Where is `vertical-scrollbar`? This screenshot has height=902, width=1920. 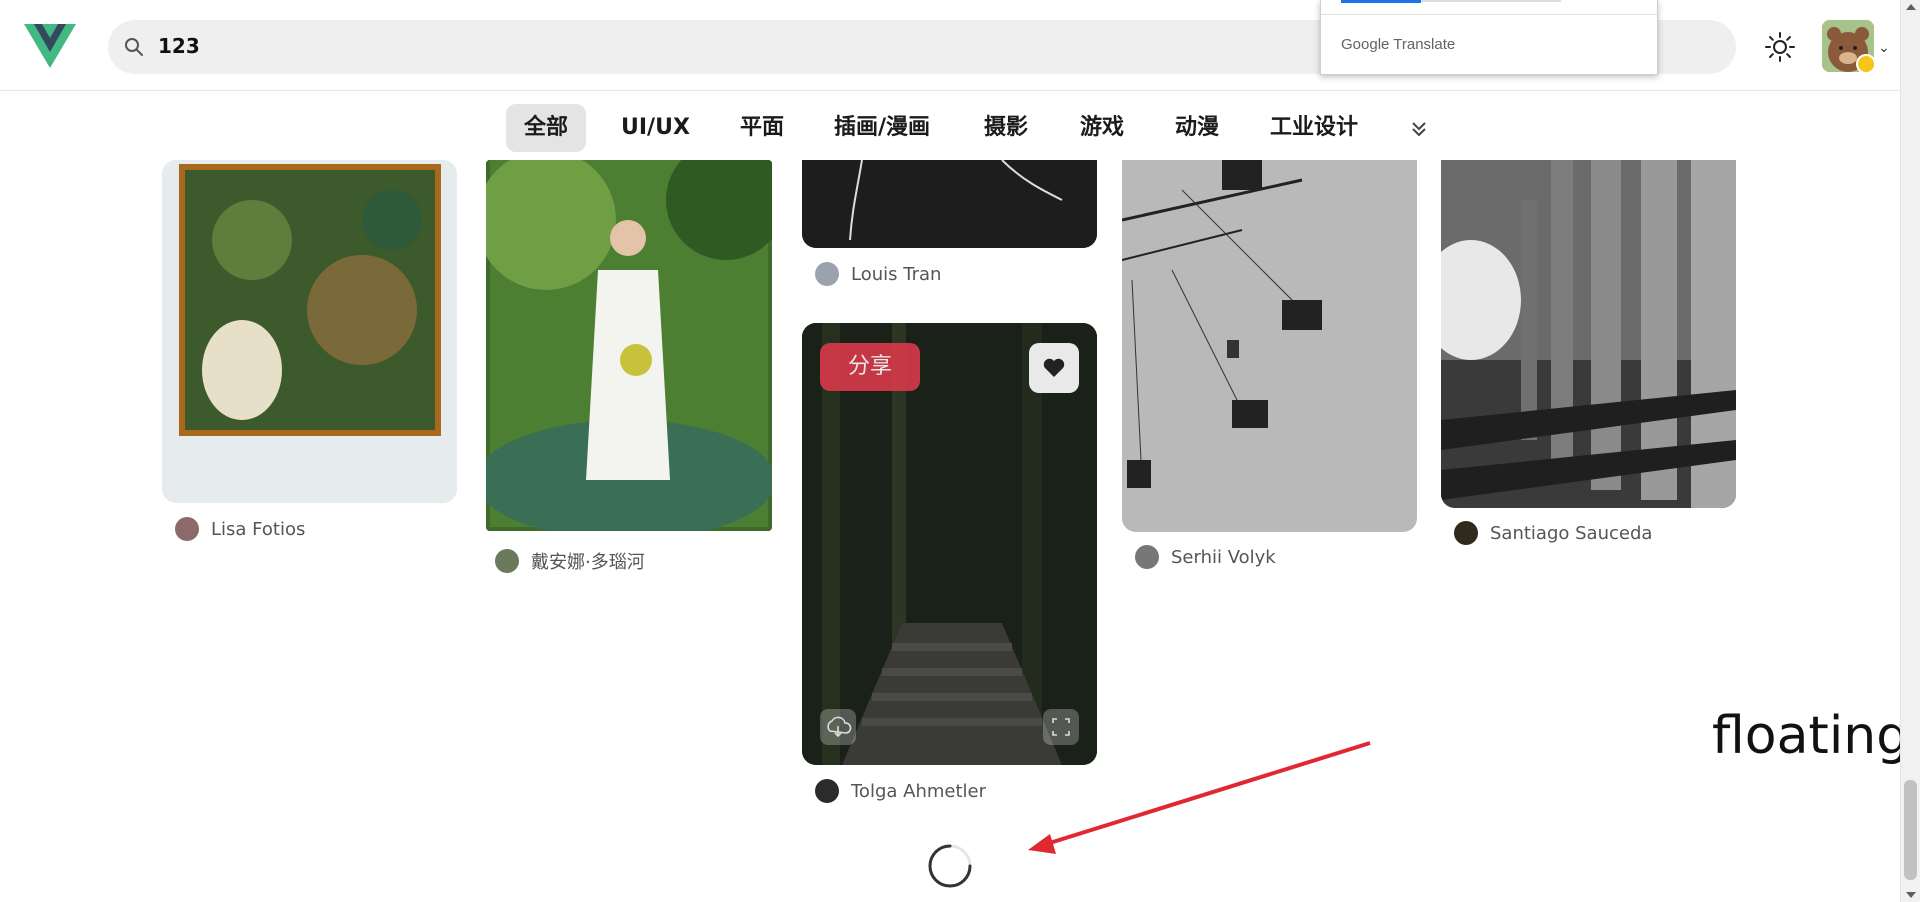 vertical-scrollbar is located at coordinates (1910, 451).